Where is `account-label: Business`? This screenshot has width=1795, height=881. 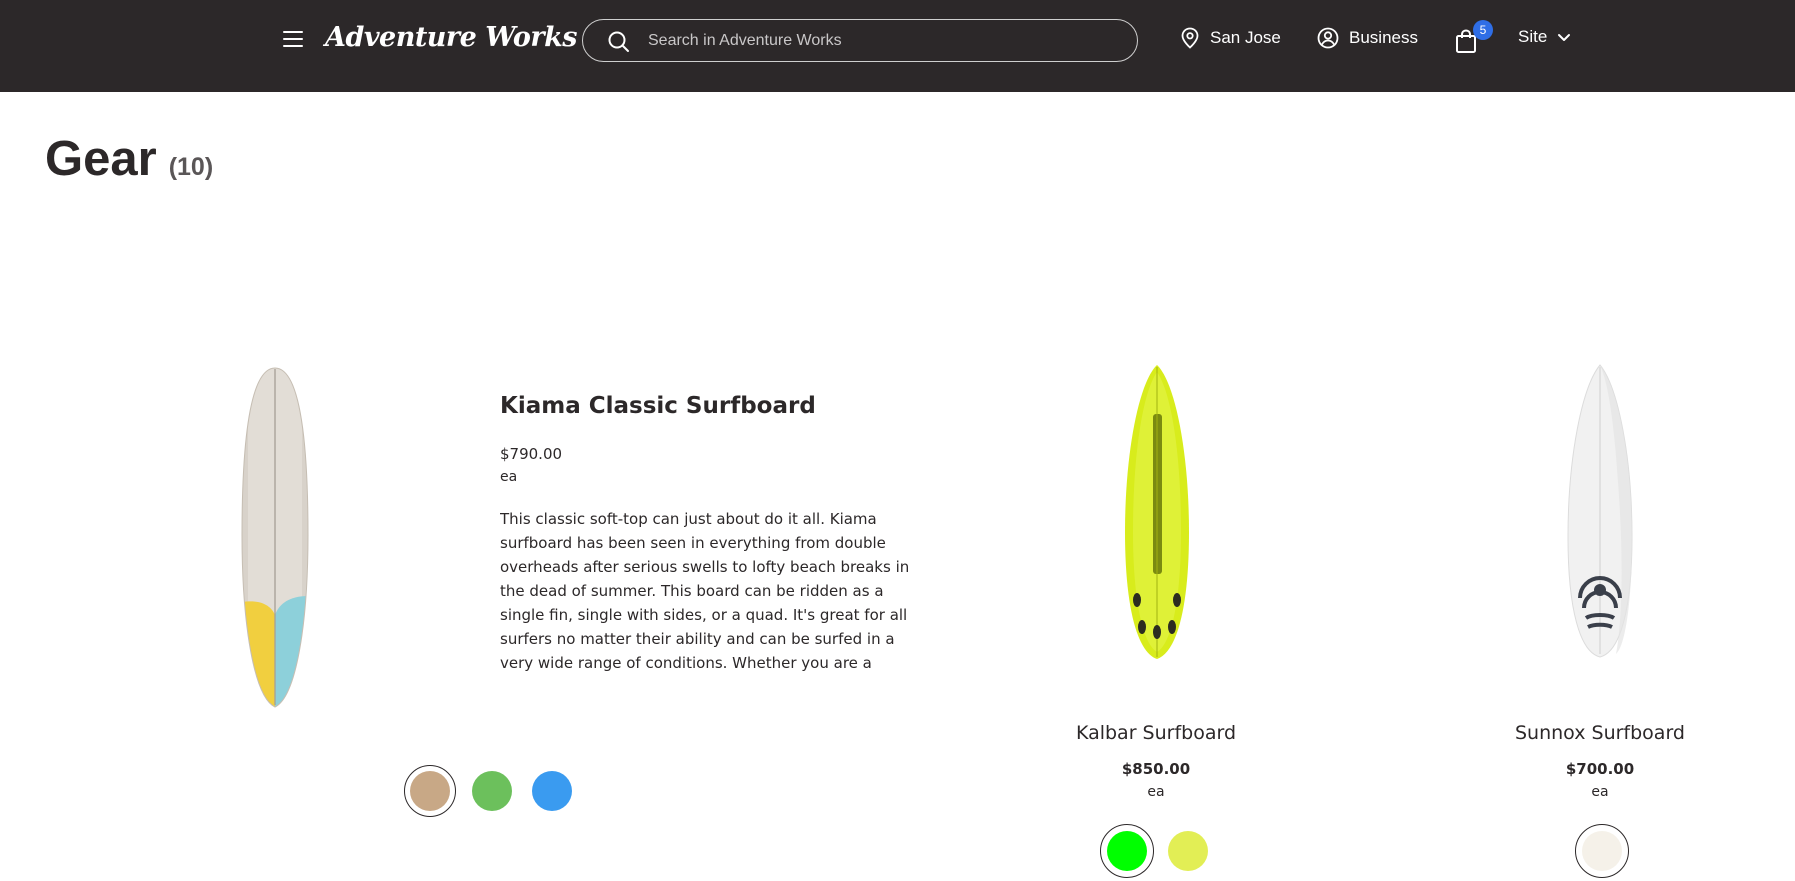 account-label: Business is located at coordinates (1383, 37).